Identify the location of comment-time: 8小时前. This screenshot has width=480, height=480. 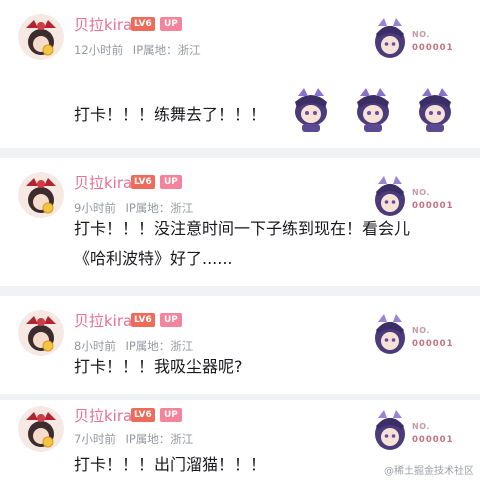
(95, 346).